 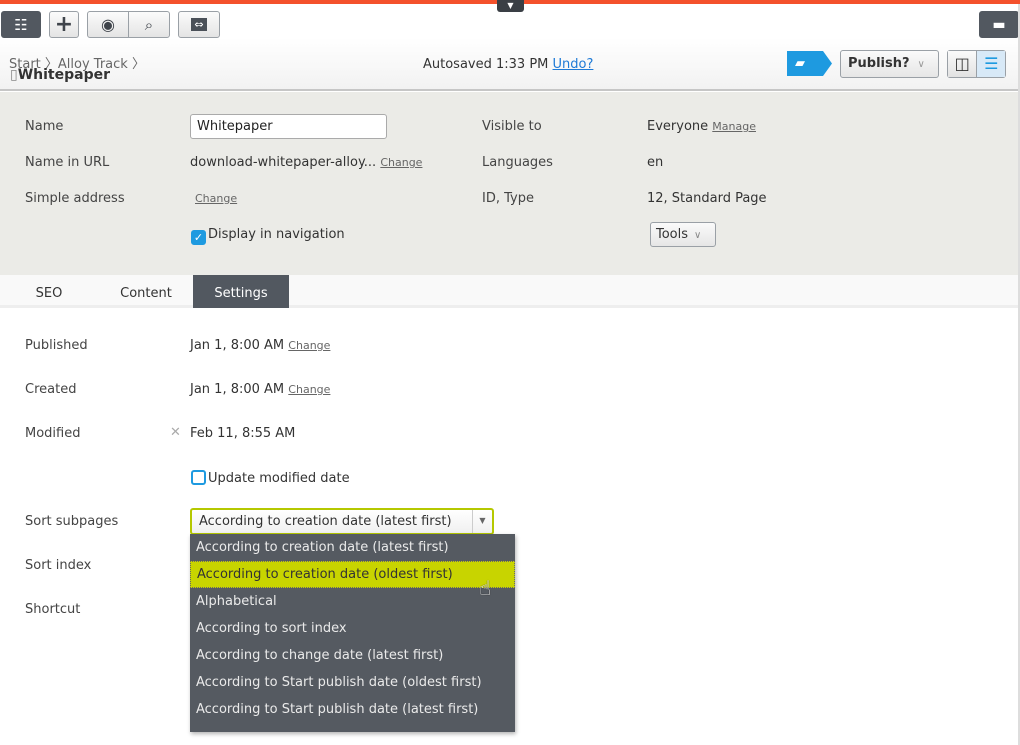 I want to click on id-type-value: 12, Standard Page, so click(x=707, y=198).